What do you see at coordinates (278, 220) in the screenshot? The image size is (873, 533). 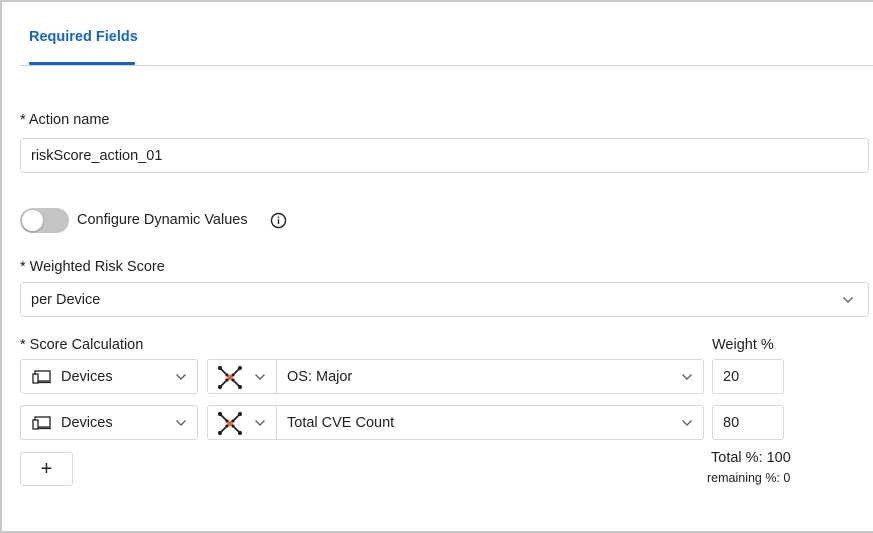 I see `info-icon` at bounding box center [278, 220].